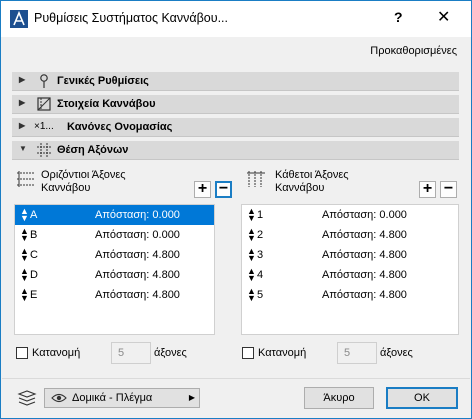 The image size is (472, 419). What do you see at coordinates (339, 398) in the screenshot?
I see `cancel-button: Άκυρο` at bounding box center [339, 398].